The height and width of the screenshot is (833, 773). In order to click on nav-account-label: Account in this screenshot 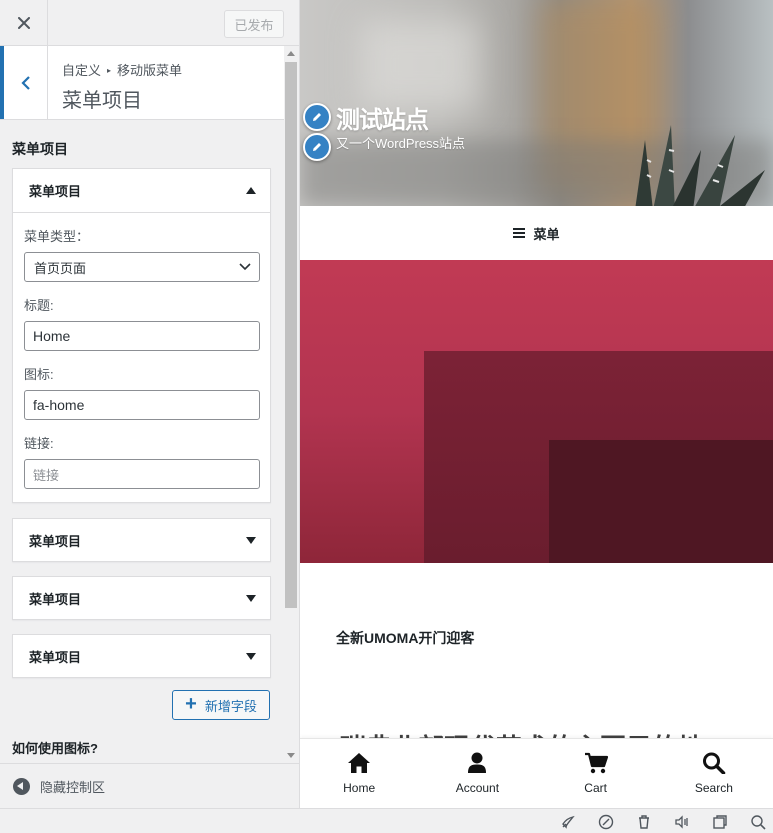, I will do `click(477, 788)`.